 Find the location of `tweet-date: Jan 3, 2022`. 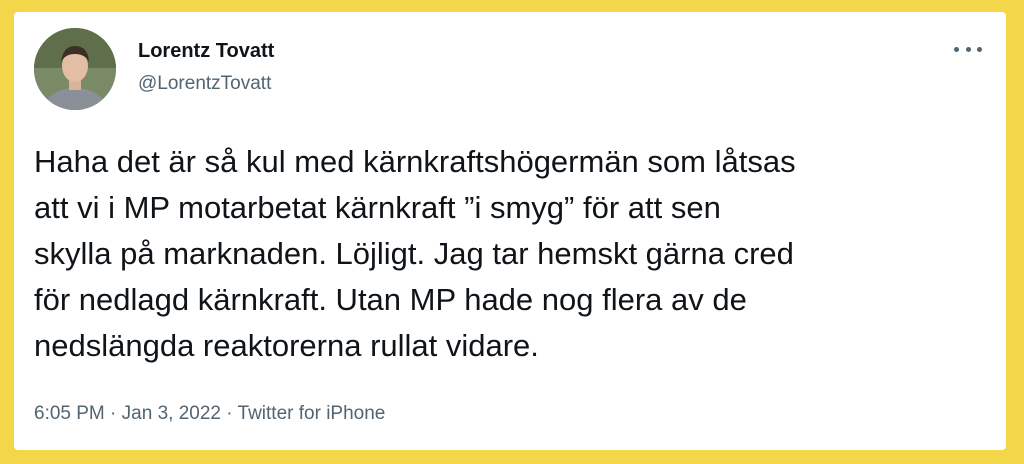

tweet-date: Jan 3, 2022 is located at coordinates (171, 413).